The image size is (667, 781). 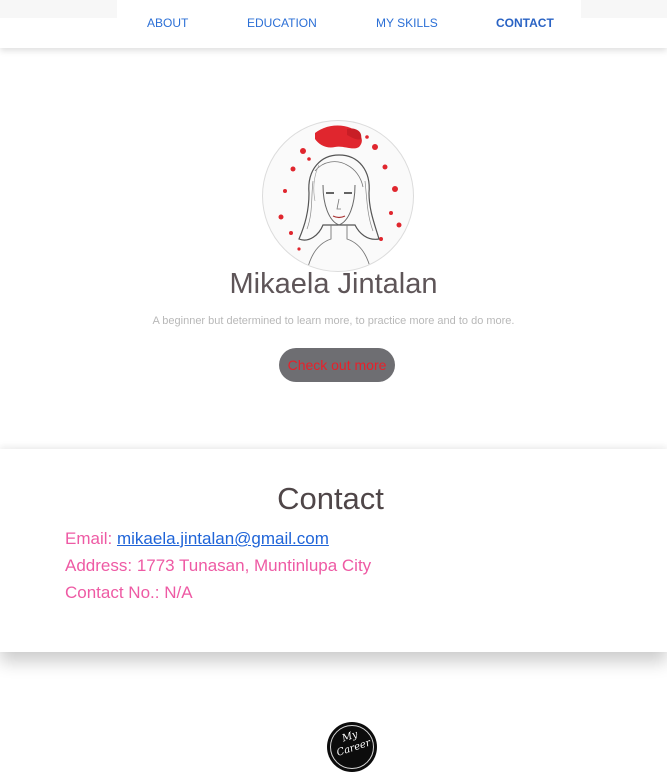 What do you see at coordinates (624, 9) in the screenshot?
I see `nav-background-strip-right` at bounding box center [624, 9].